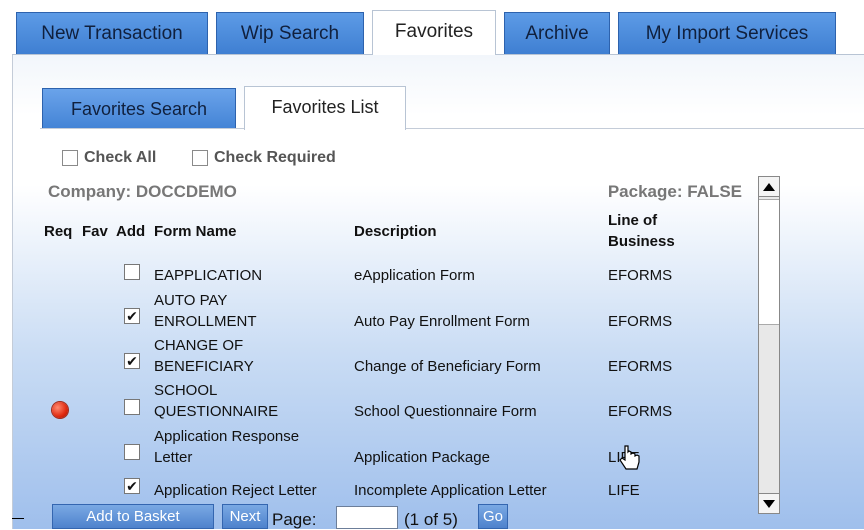 This screenshot has width=864, height=530. What do you see at coordinates (414, 275) in the screenshot?
I see `form-description: eApplication Form` at bounding box center [414, 275].